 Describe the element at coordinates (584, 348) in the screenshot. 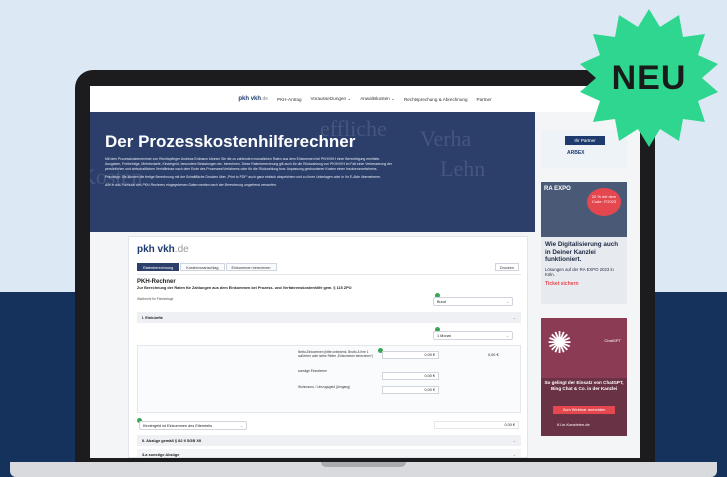

I see `ai-webinar-image: ✺ ChatGPT` at that location.